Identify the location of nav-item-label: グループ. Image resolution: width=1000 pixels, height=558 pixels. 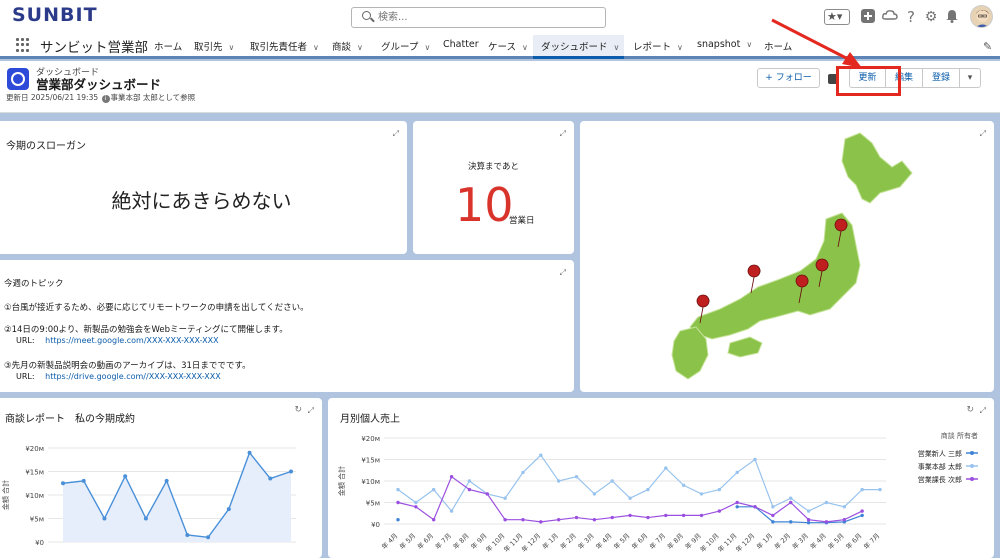
(400, 47).